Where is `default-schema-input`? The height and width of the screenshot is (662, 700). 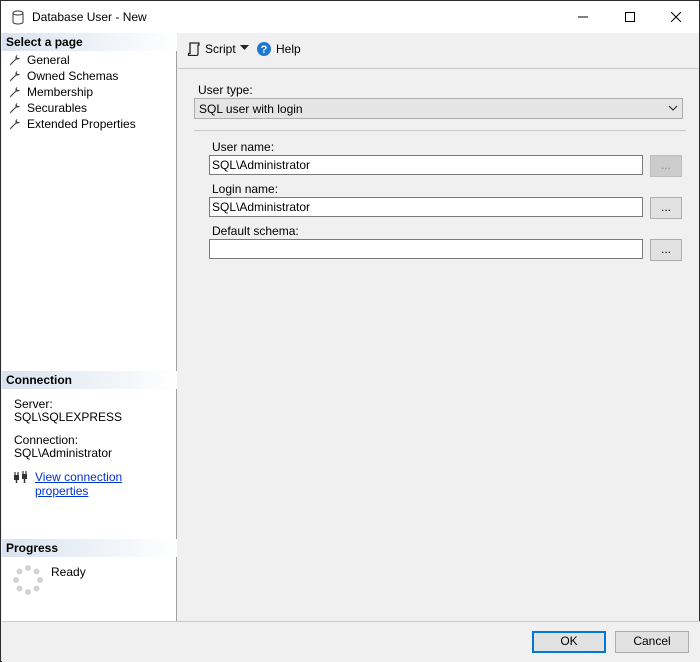 default-schema-input is located at coordinates (426, 249).